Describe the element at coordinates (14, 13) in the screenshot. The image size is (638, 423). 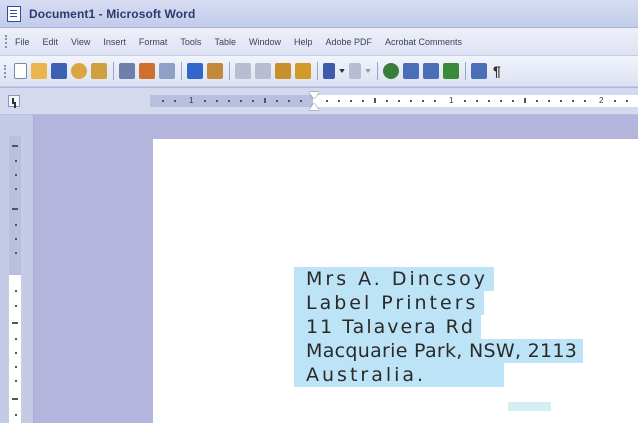
I see `word-document-icon` at that location.